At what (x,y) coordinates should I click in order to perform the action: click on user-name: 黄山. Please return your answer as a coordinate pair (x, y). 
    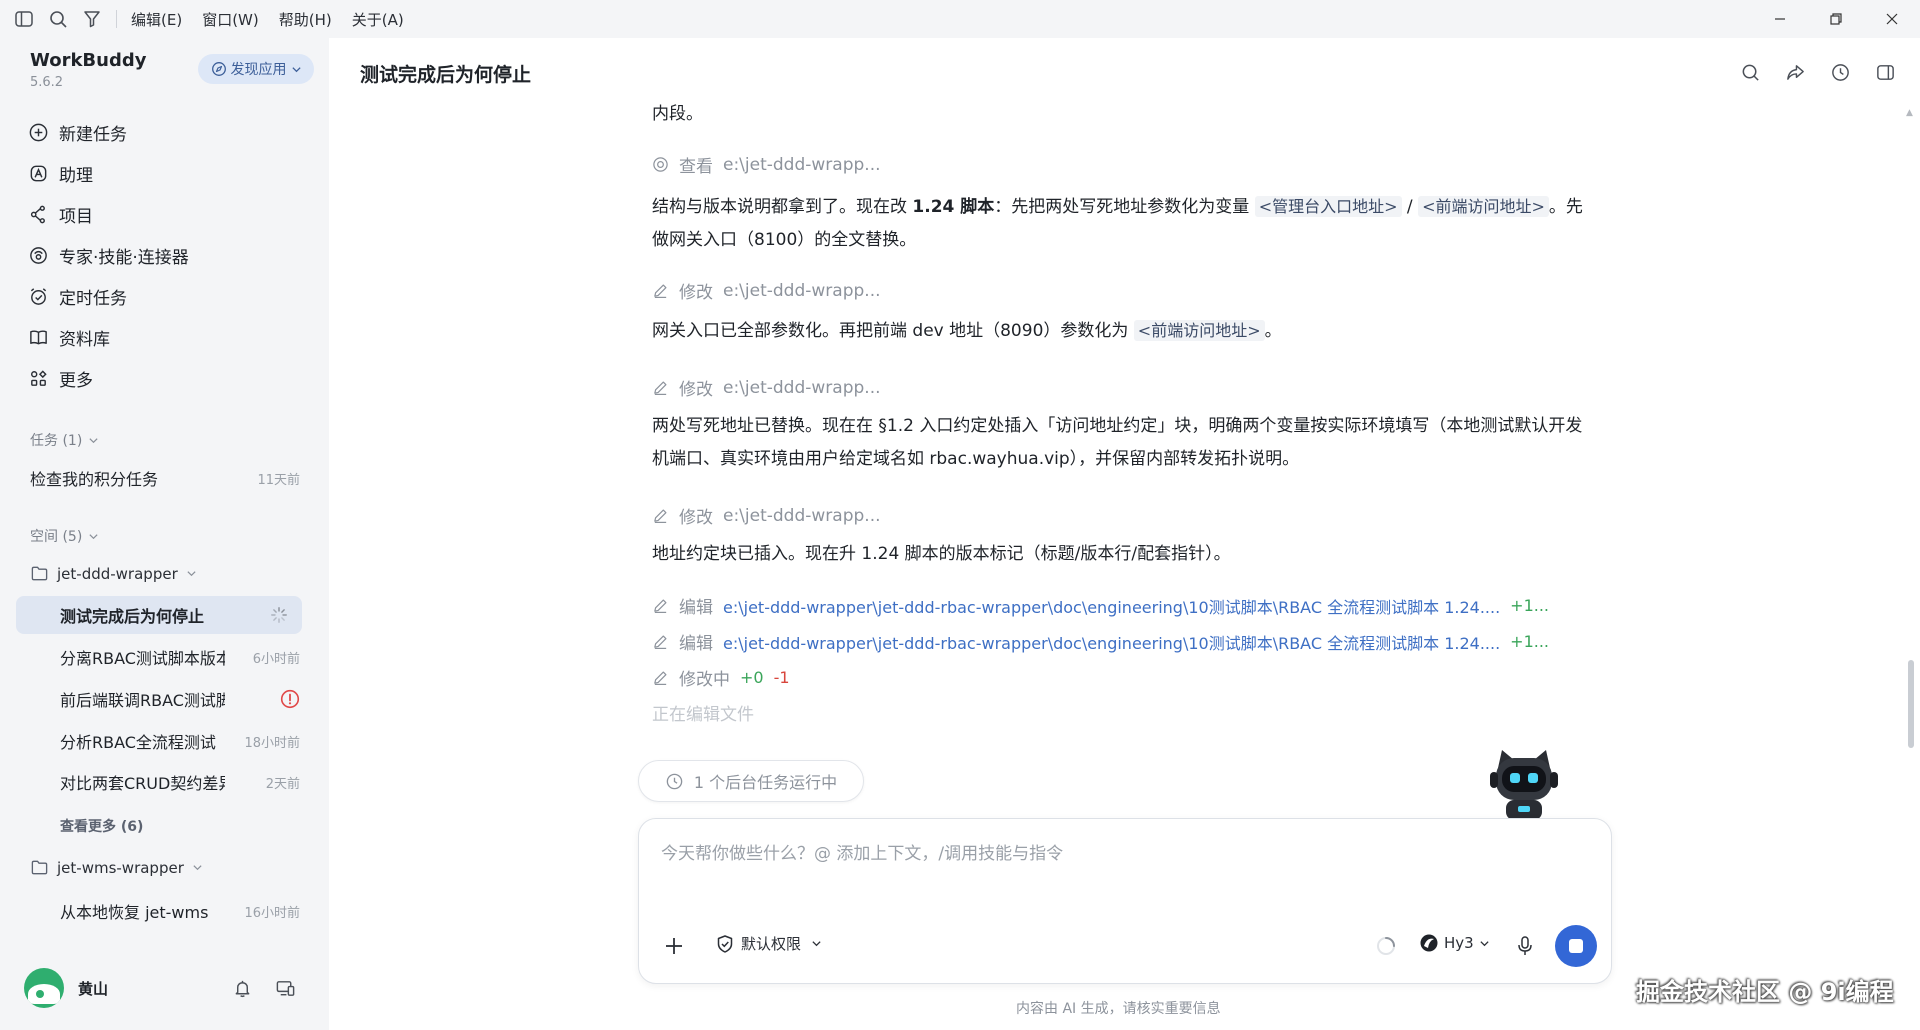
    Looking at the image, I should click on (93, 988).